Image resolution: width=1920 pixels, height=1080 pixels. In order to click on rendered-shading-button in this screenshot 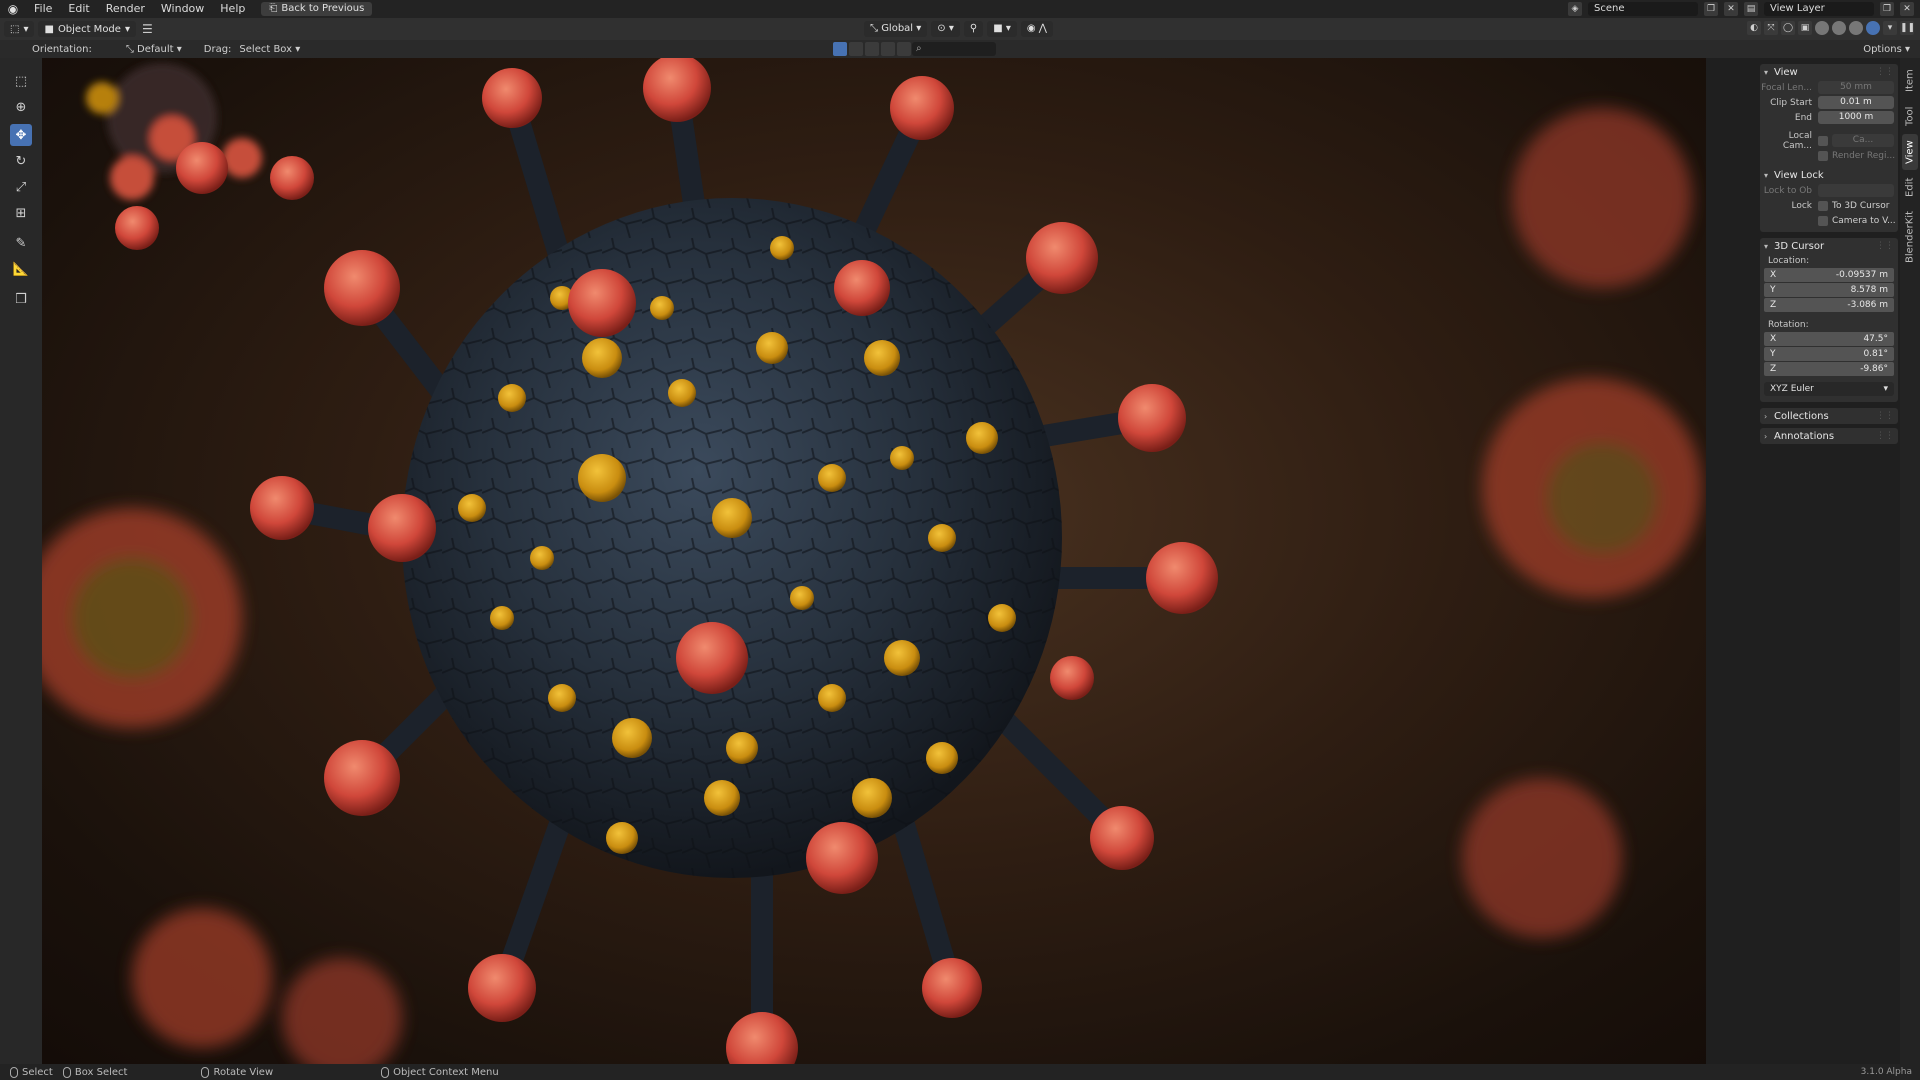, I will do `click(1873, 28)`.